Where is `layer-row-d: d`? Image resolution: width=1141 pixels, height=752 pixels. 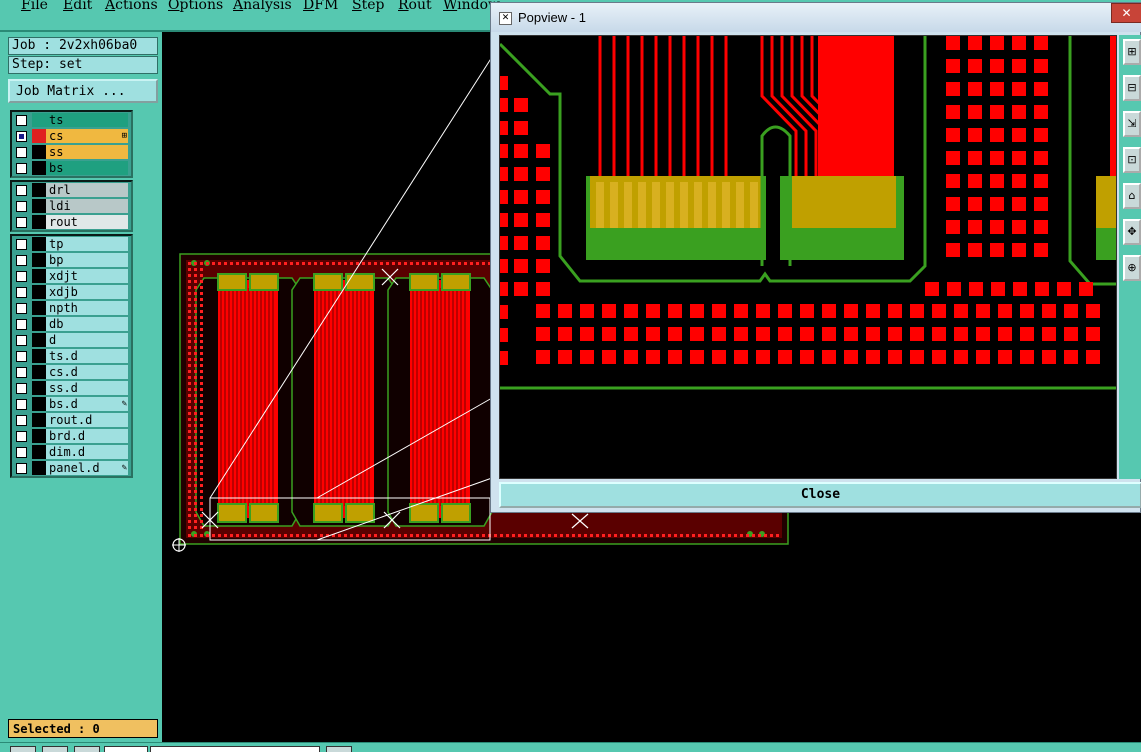
layer-row-d: d is located at coordinates (71, 340).